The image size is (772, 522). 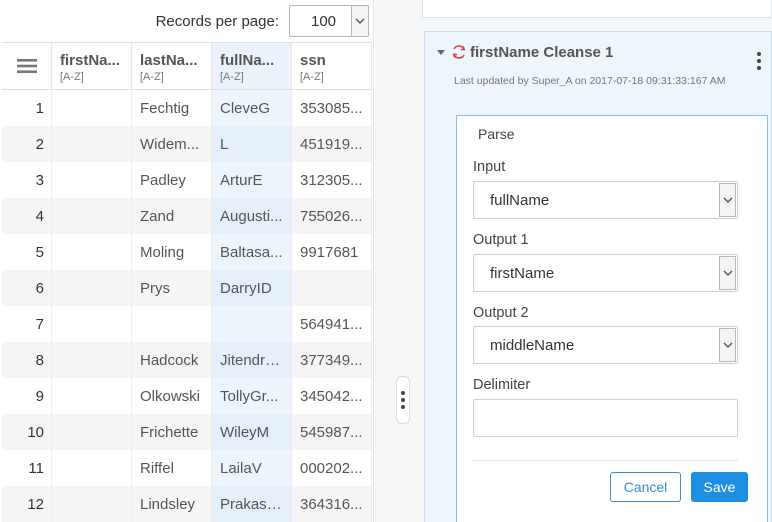 What do you see at coordinates (313, 60) in the screenshot?
I see `column-name: ssn` at bounding box center [313, 60].